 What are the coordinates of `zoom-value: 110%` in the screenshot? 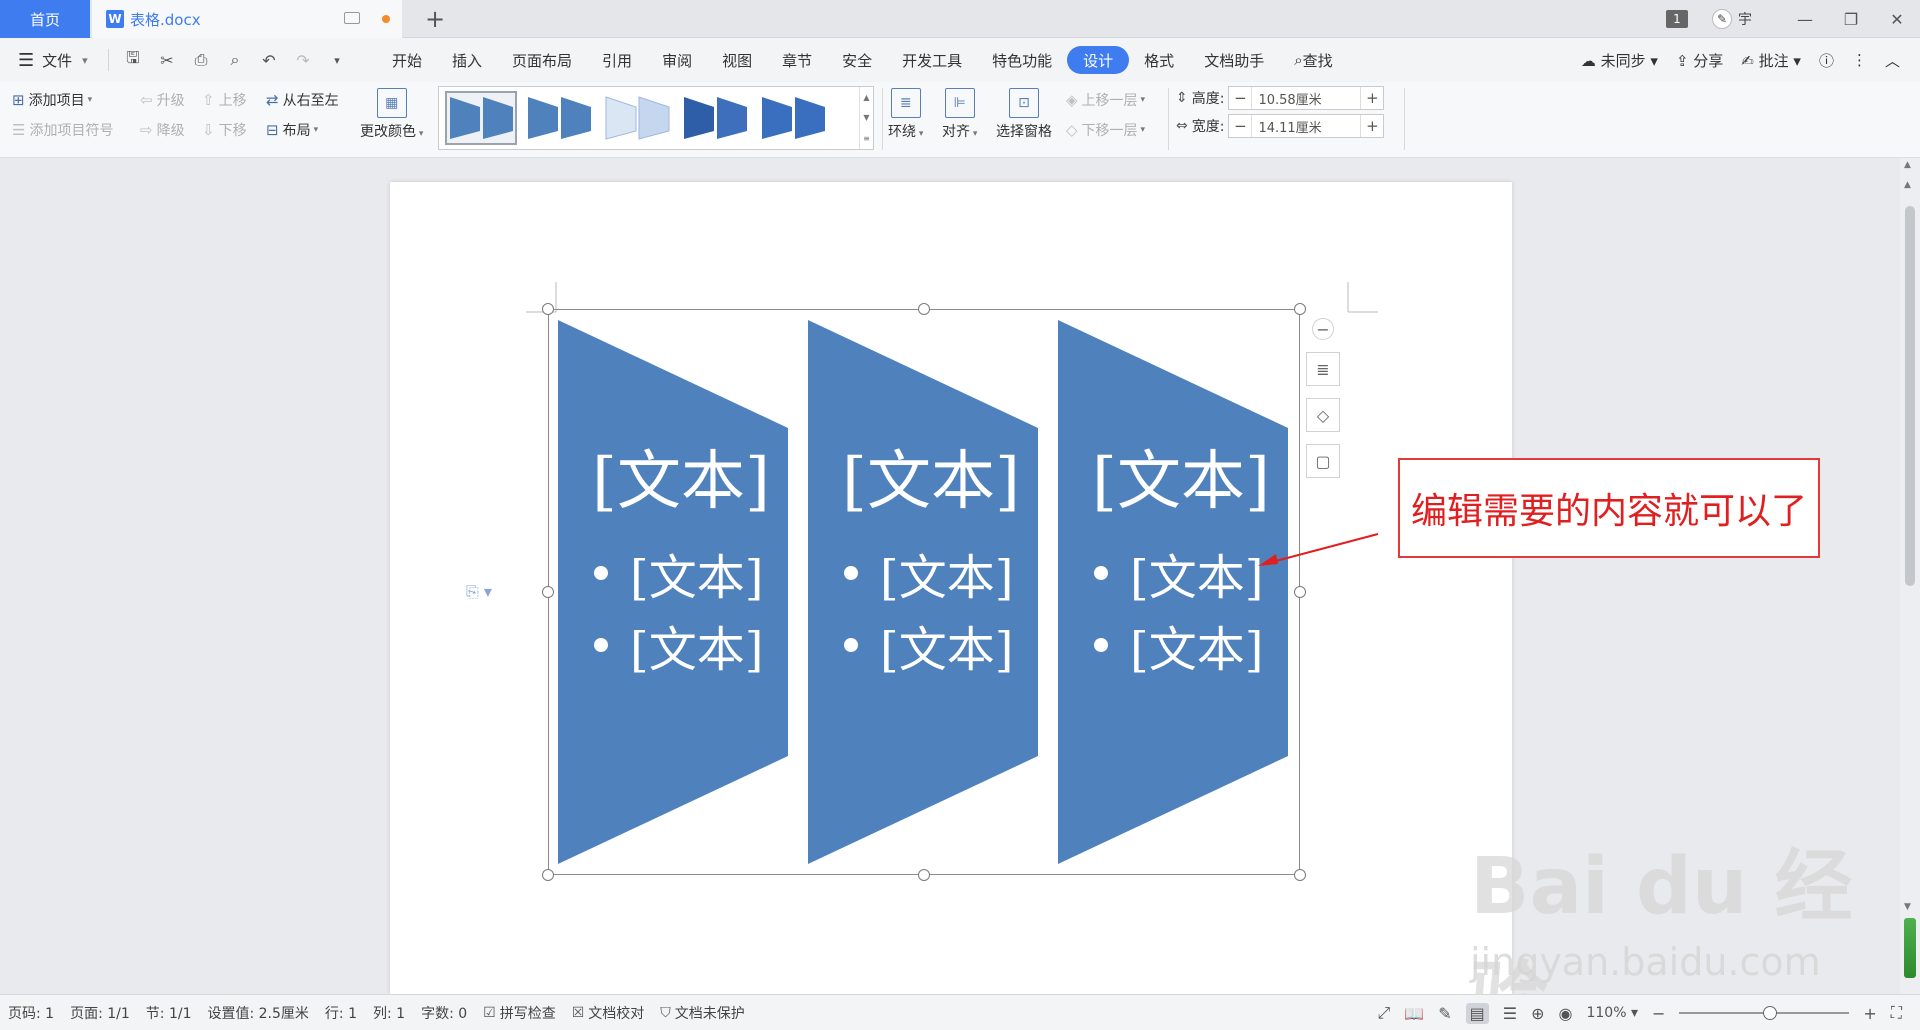 It's located at (1606, 1013).